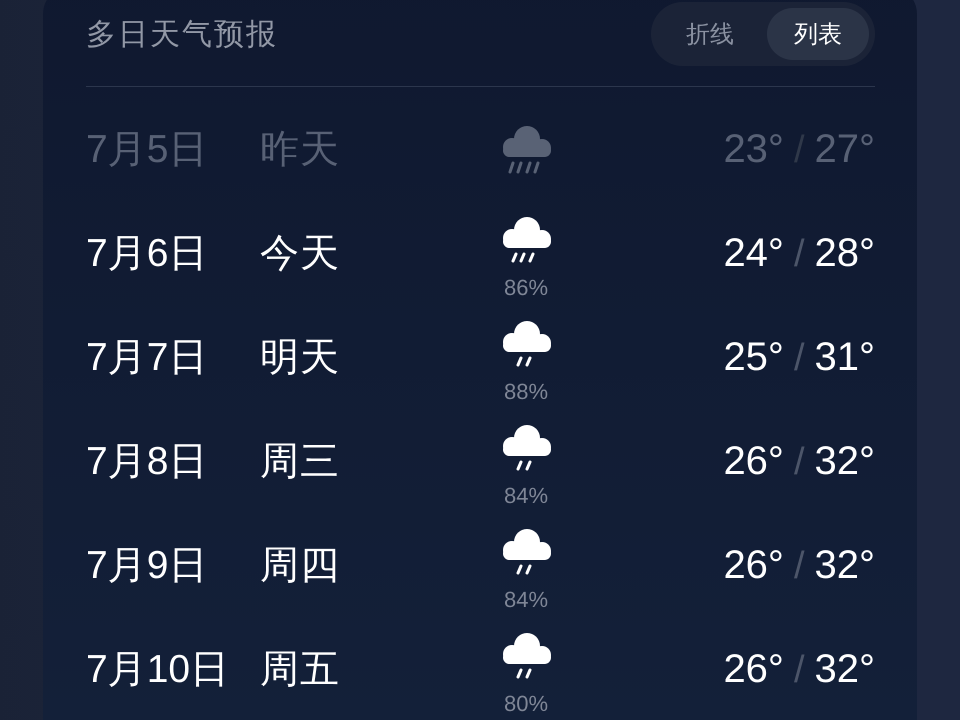 Image resolution: width=960 pixels, height=720 pixels. I want to click on low-temperature: 24°, so click(753, 253).